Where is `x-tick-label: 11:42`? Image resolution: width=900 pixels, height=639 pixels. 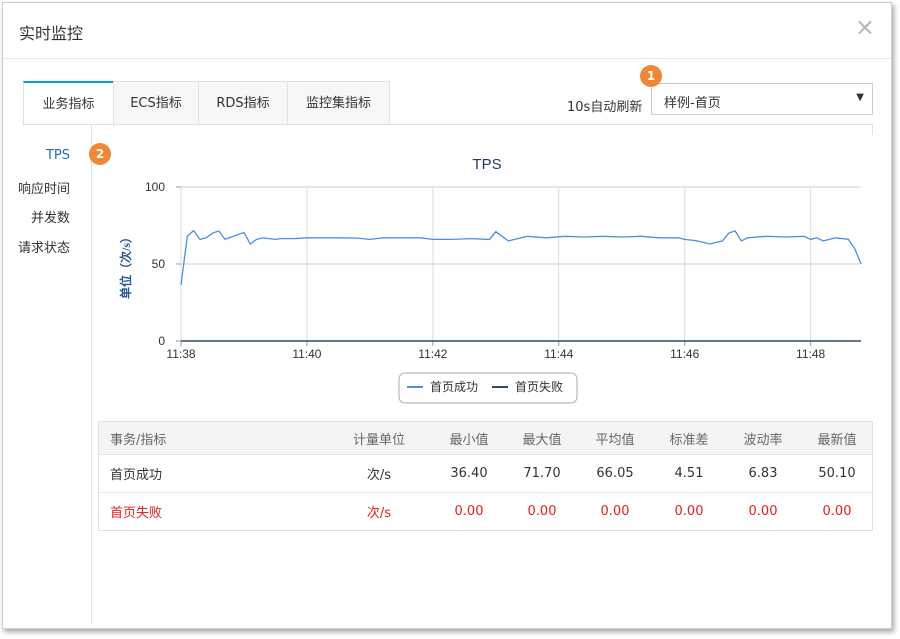
x-tick-label: 11:42 is located at coordinates (432, 354).